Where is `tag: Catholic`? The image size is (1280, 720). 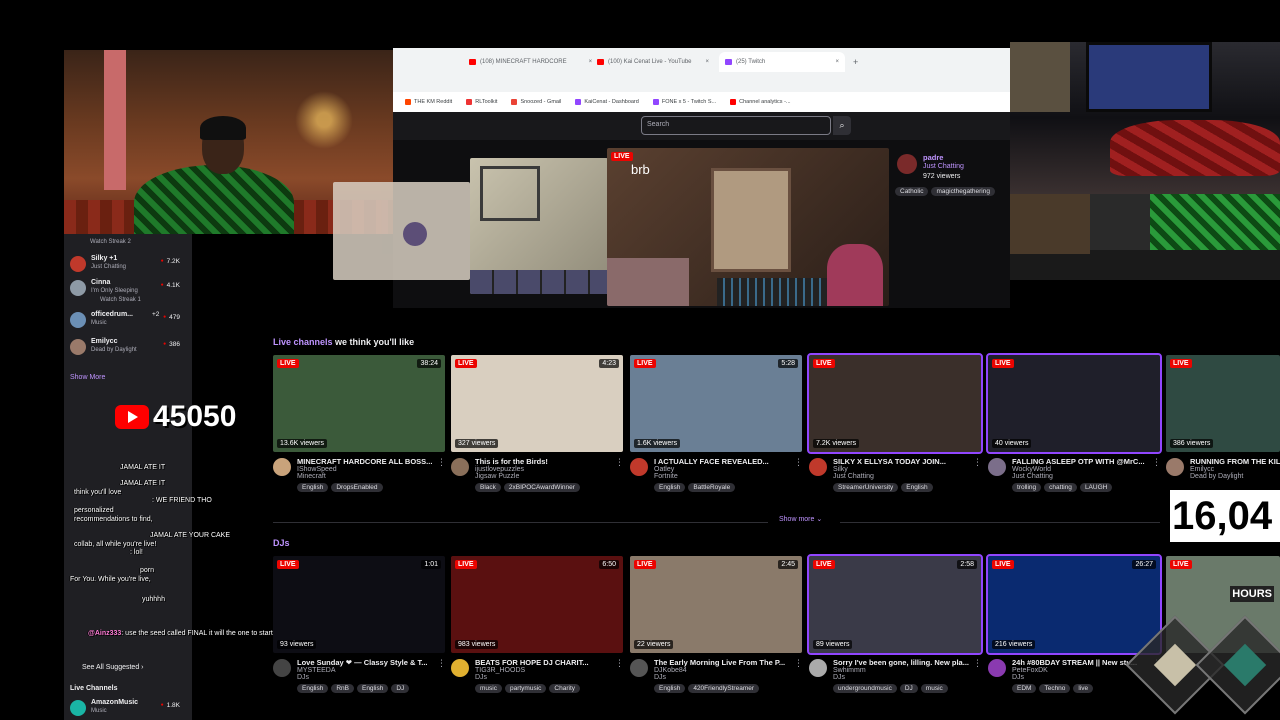
tag: Catholic is located at coordinates (912, 191).